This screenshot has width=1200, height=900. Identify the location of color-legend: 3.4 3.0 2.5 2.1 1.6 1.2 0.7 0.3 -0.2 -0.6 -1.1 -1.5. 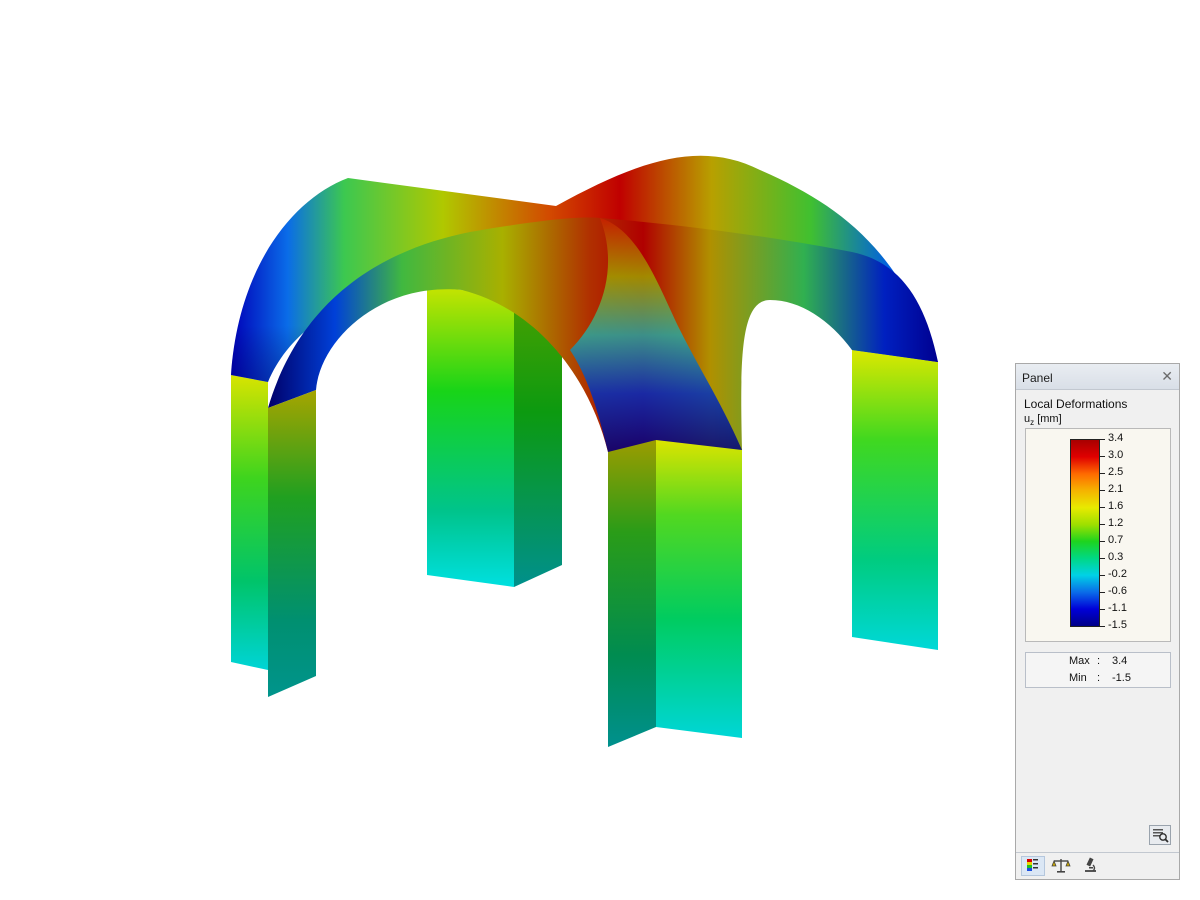
(1098, 535).